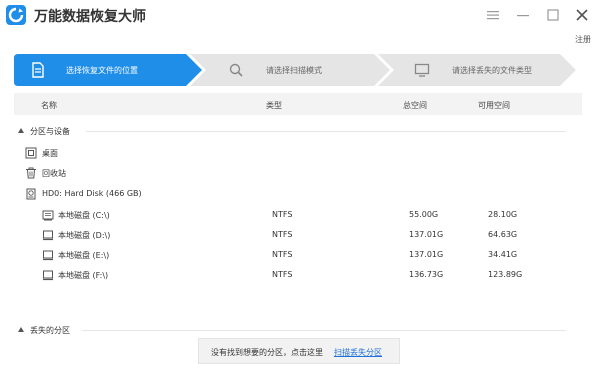  Describe the element at coordinates (503, 234) in the screenshot. I see `drive-free: 64.63G` at that location.